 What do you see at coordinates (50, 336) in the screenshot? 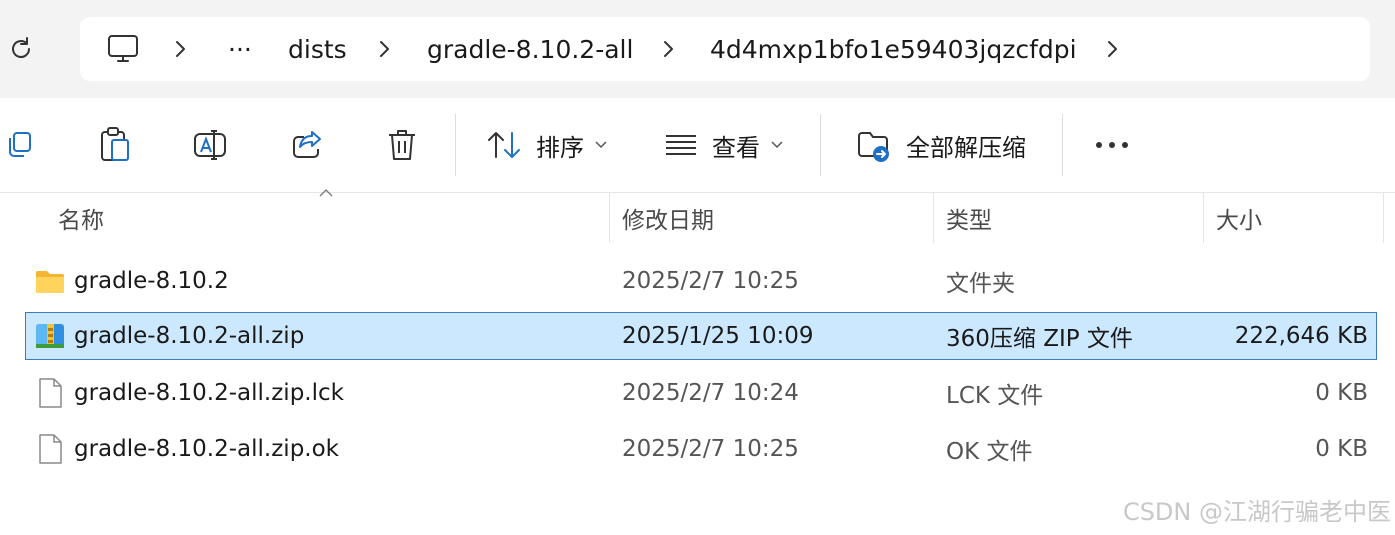
I see `zip-archive-icon` at bounding box center [50, 336].